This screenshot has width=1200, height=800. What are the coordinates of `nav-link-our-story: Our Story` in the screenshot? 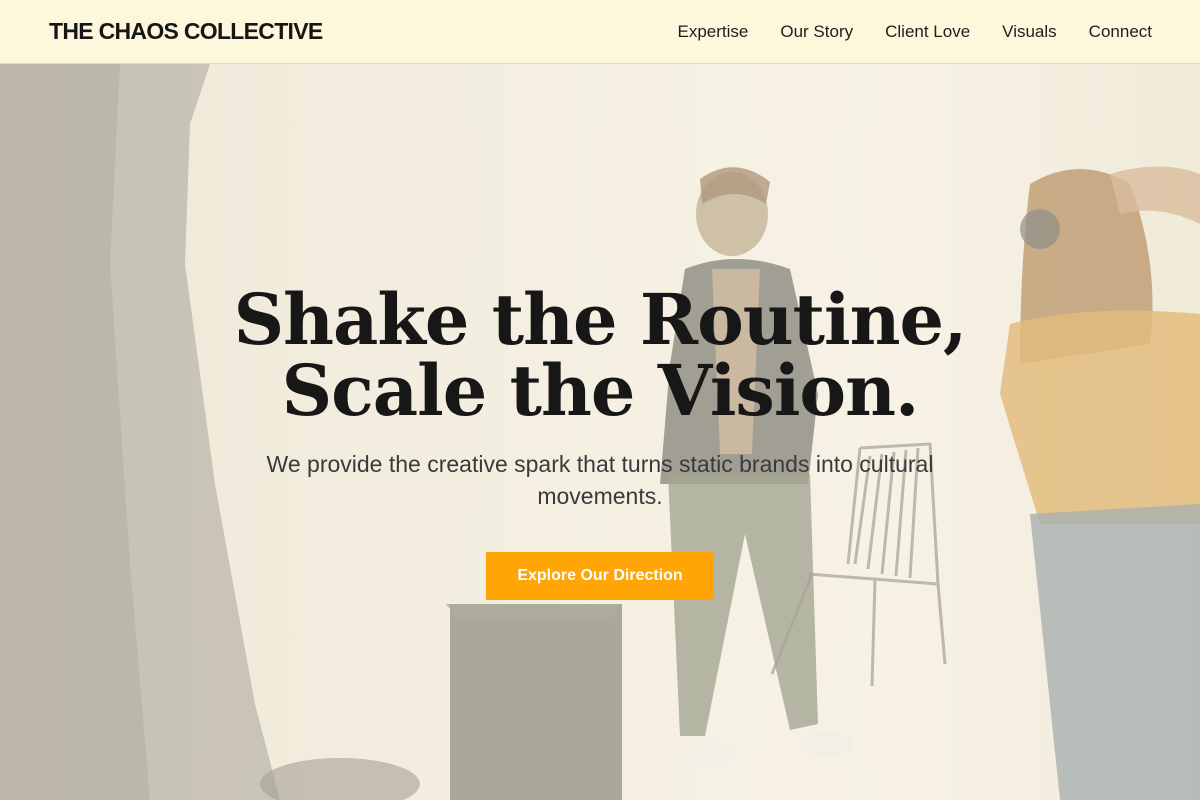 It's located at (816, 32).